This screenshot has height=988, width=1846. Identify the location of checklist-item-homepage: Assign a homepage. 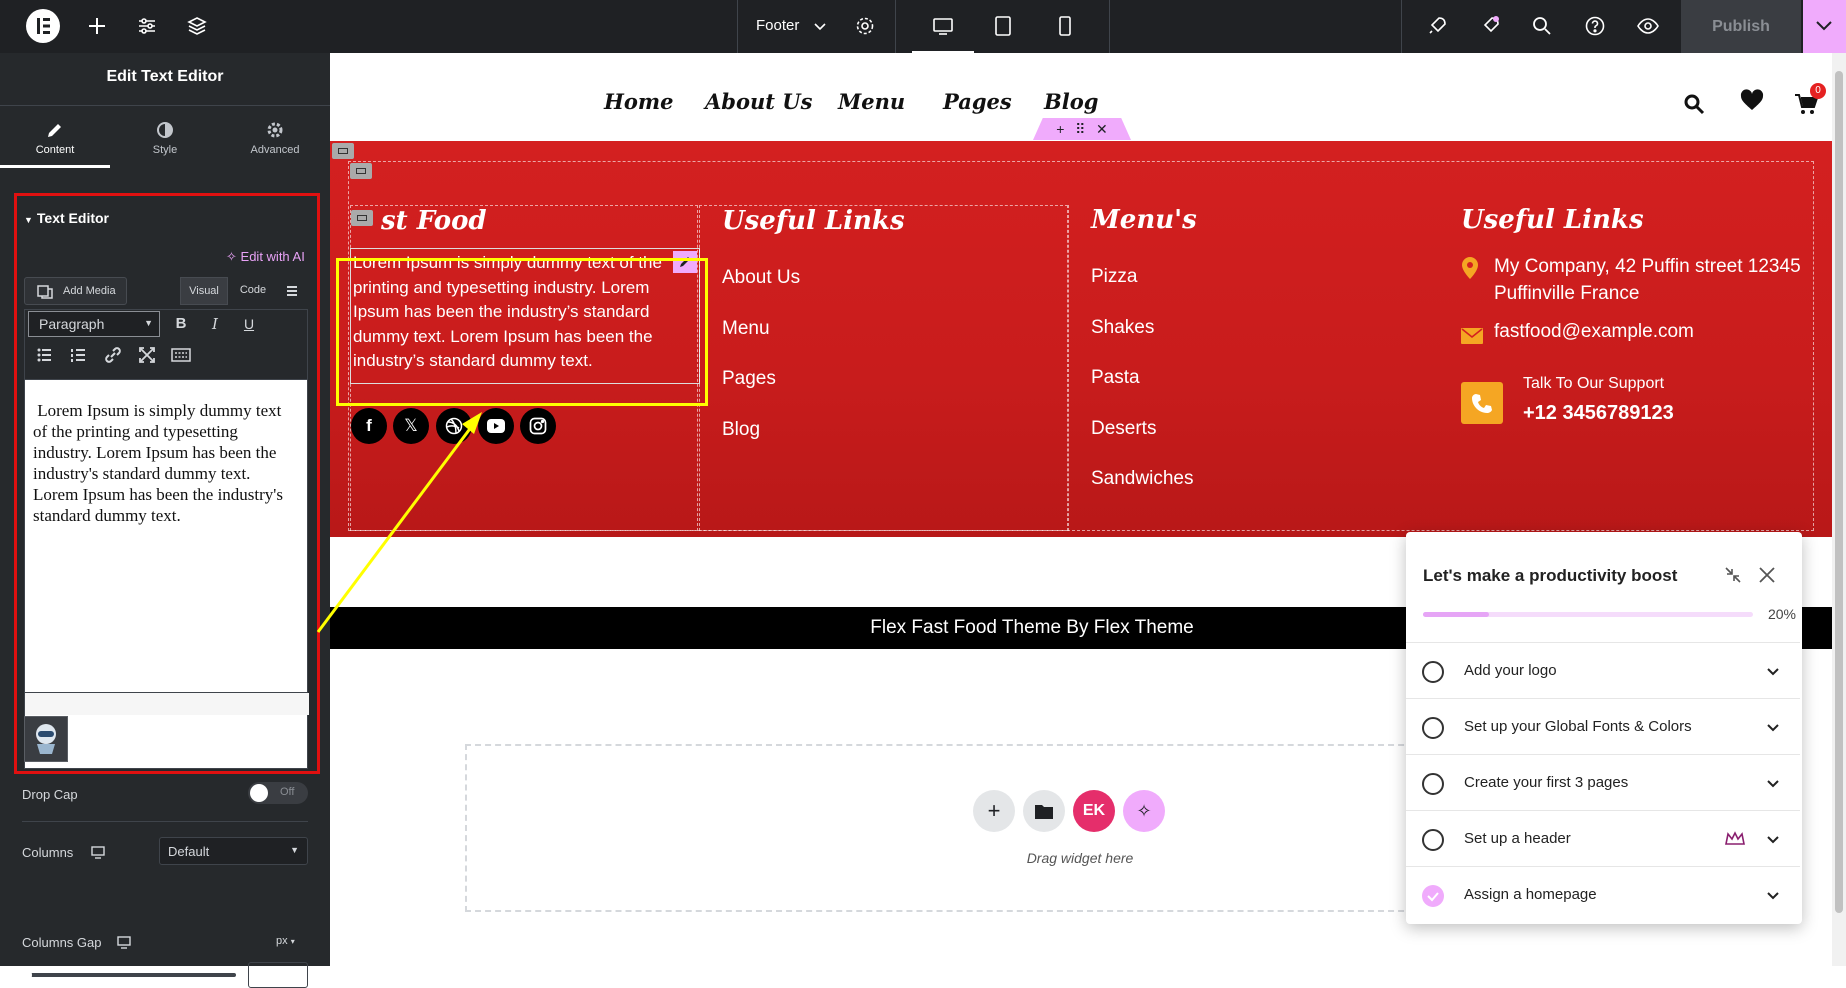
(1603, 894).